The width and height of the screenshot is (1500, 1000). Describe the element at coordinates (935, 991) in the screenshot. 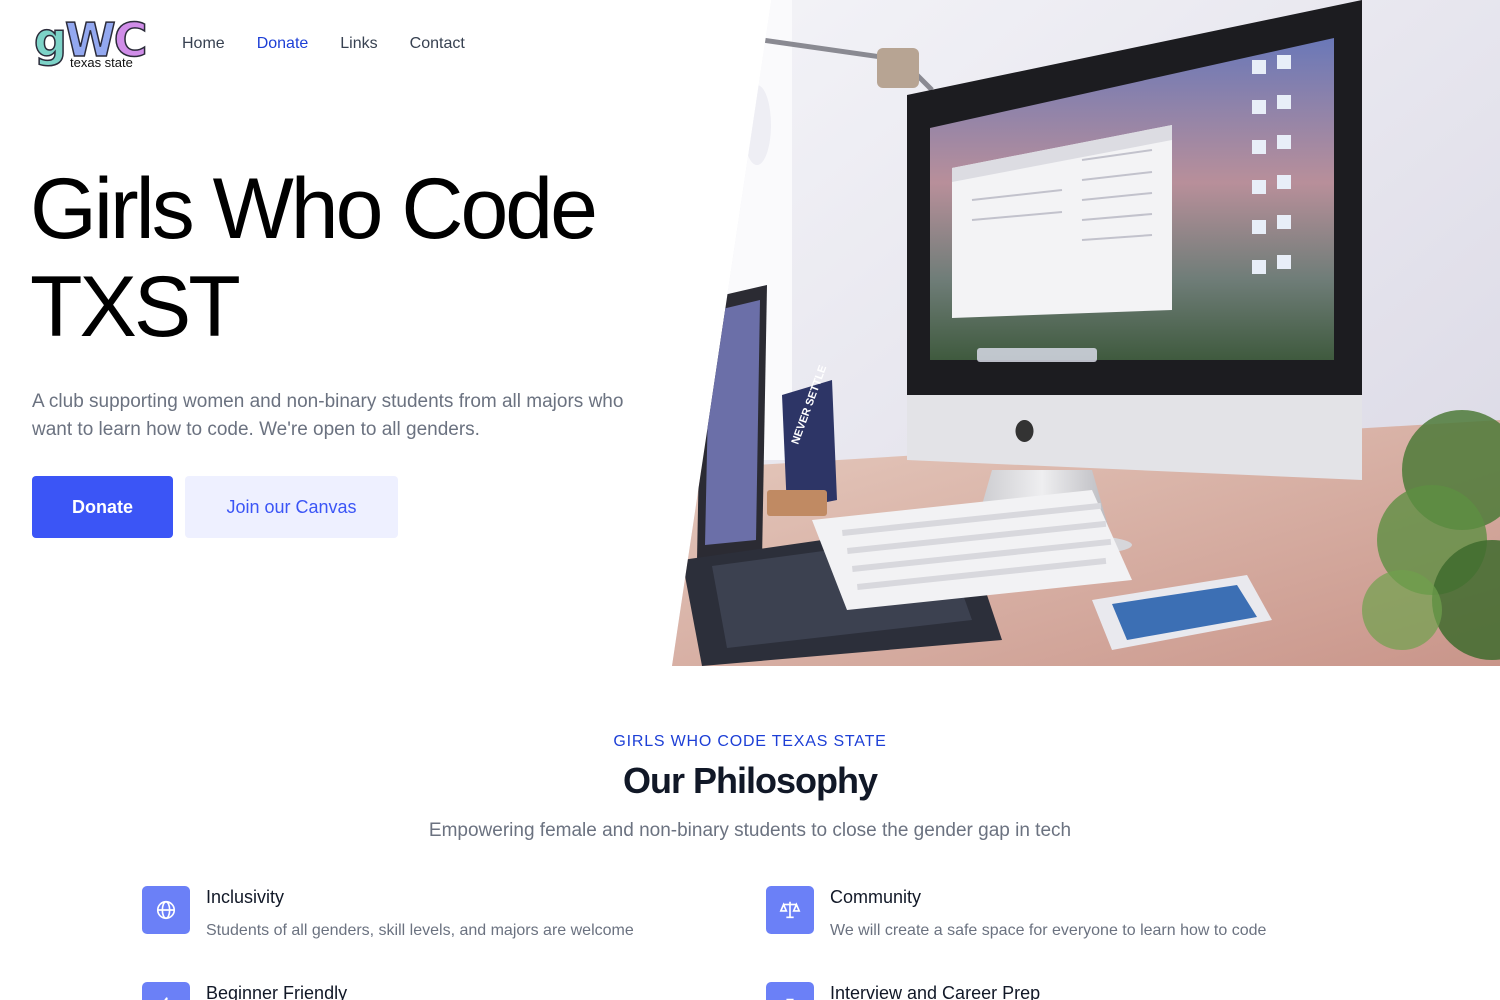

I see `feature-title: Interview and Career Prep` at that location.